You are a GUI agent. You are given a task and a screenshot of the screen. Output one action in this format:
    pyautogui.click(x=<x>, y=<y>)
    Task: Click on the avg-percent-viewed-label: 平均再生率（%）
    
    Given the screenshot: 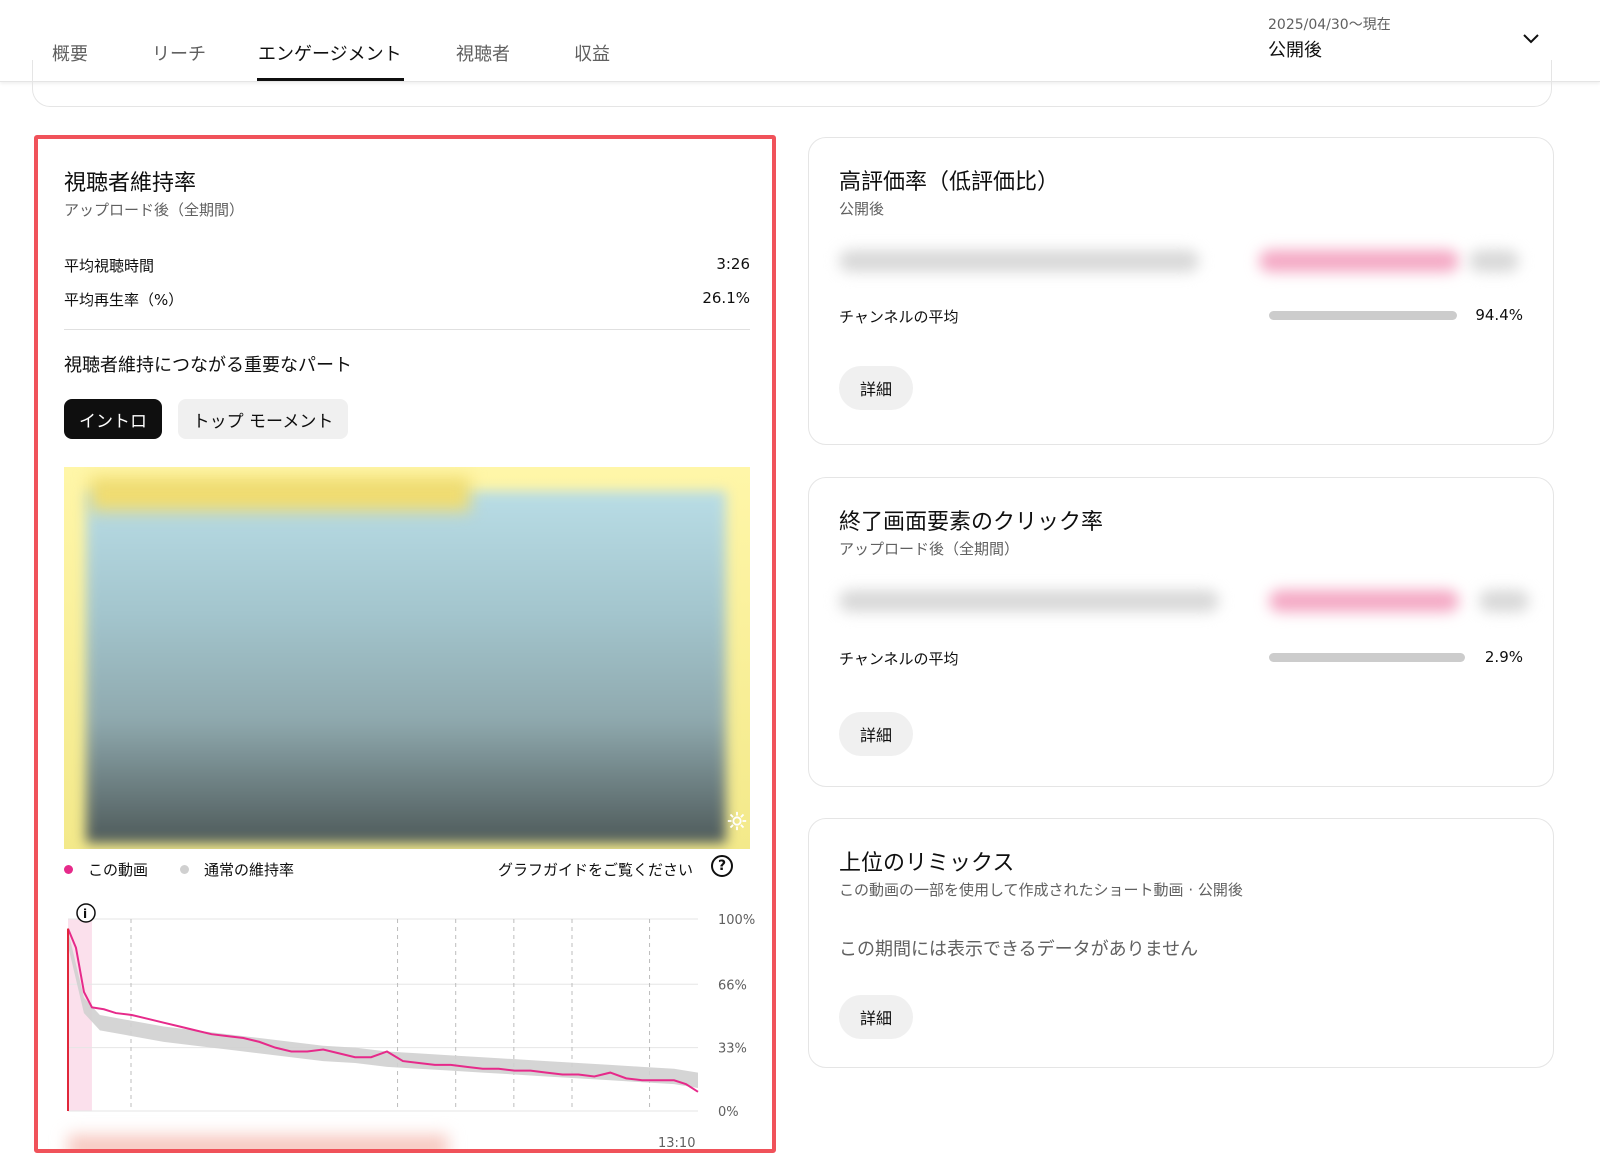 What is the action you would take?
    pyautogui.click(x=124, y=300)
    